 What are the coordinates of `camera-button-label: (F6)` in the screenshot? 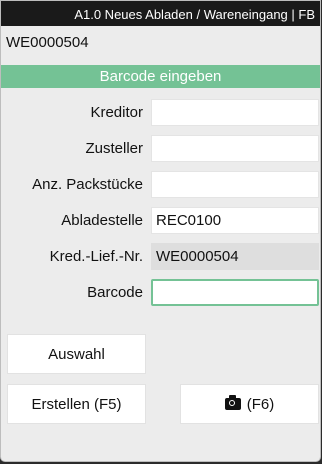 It's located at (260, 404).